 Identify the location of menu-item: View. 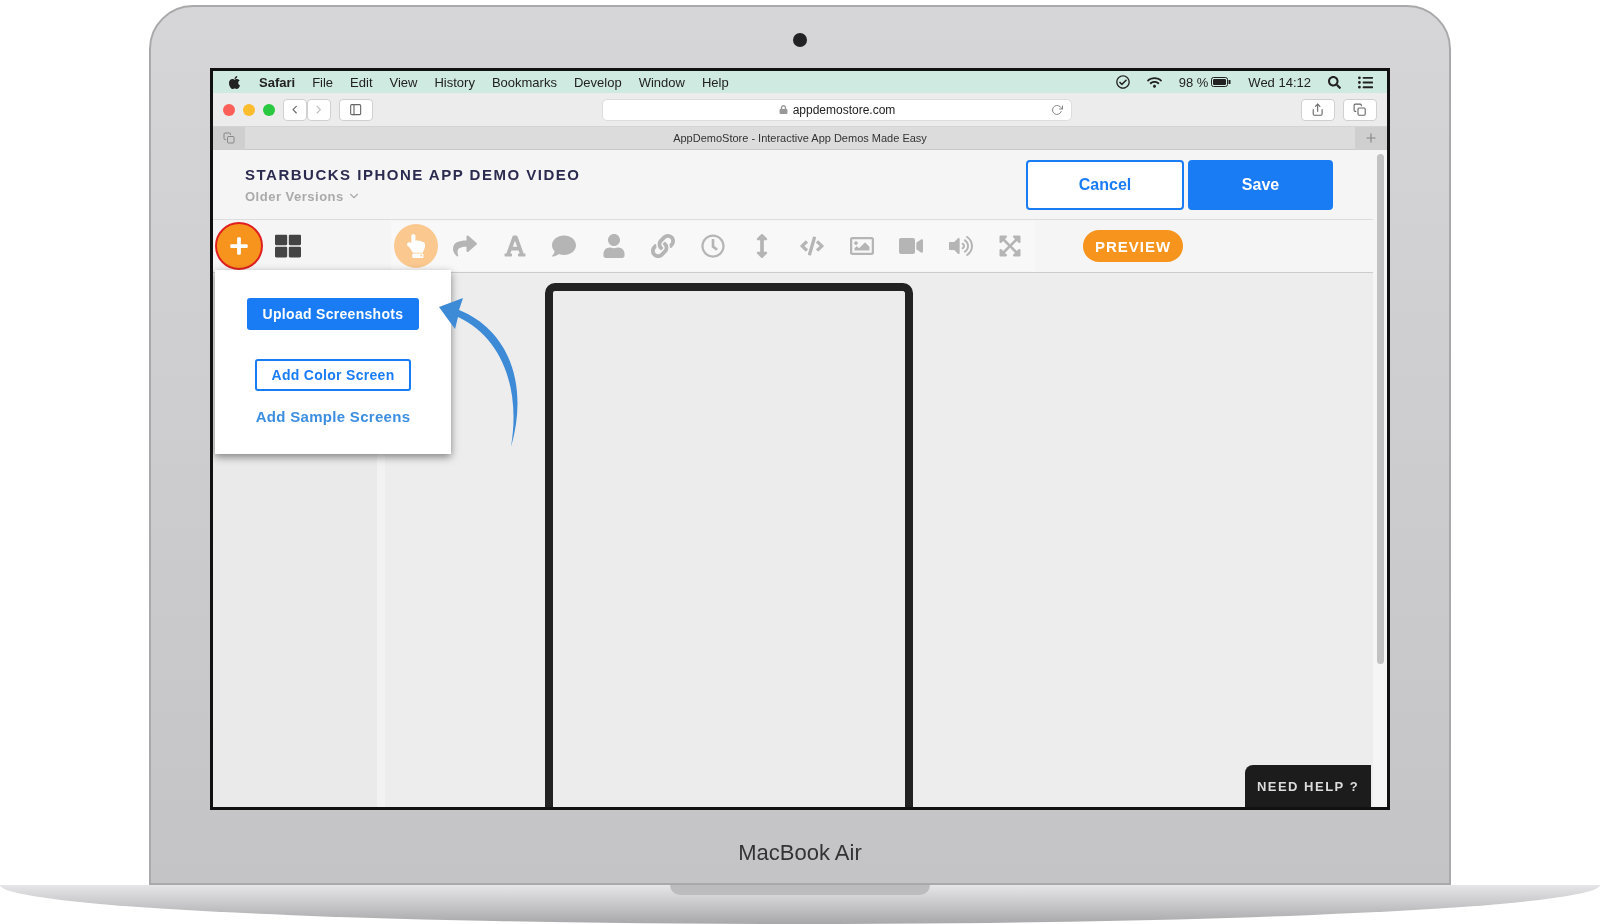
(403, 82).